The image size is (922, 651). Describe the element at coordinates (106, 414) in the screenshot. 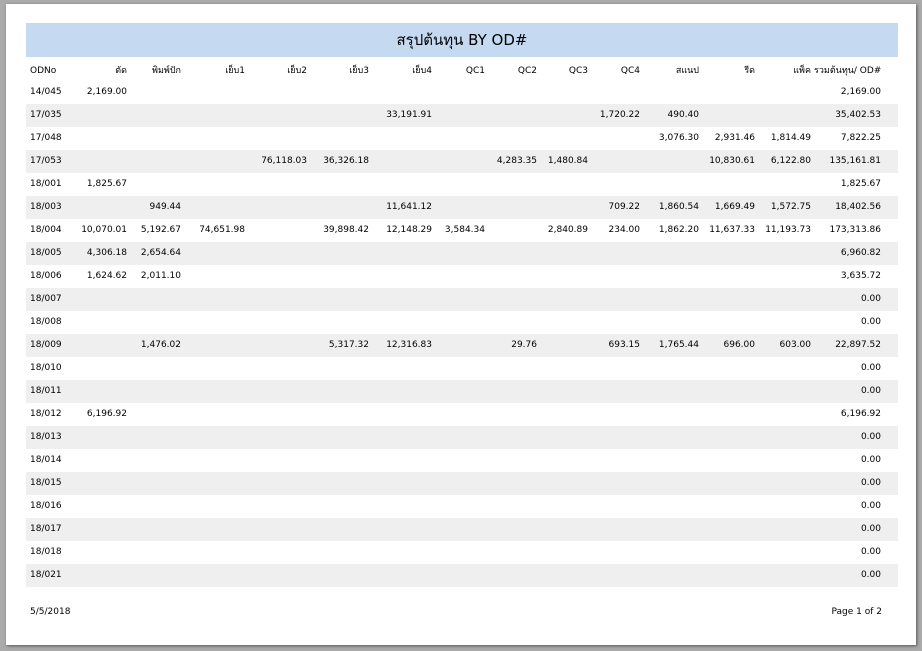

I see `cost-cell: 6,196.92` at that location.